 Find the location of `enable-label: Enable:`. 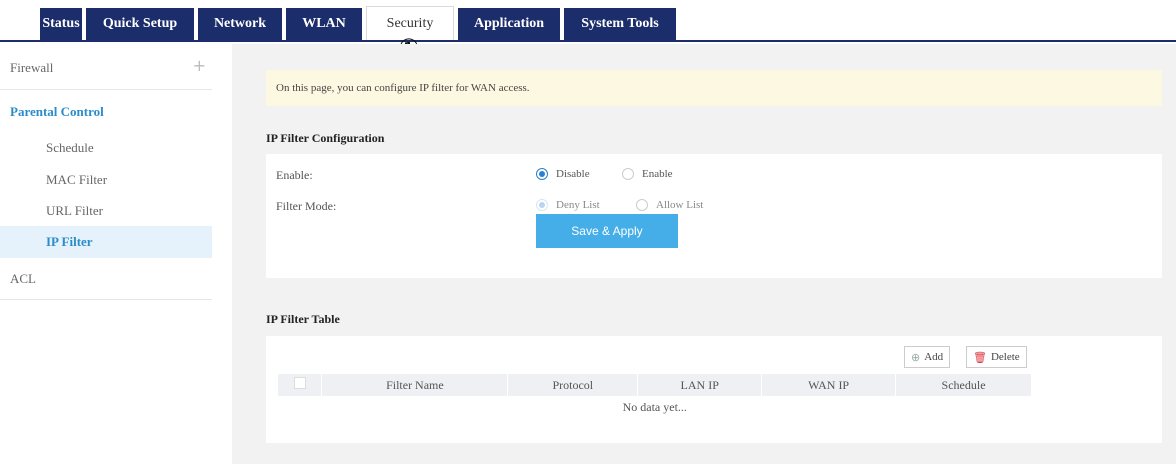

enable-label: Enable: is located at coordinates (294, 175).